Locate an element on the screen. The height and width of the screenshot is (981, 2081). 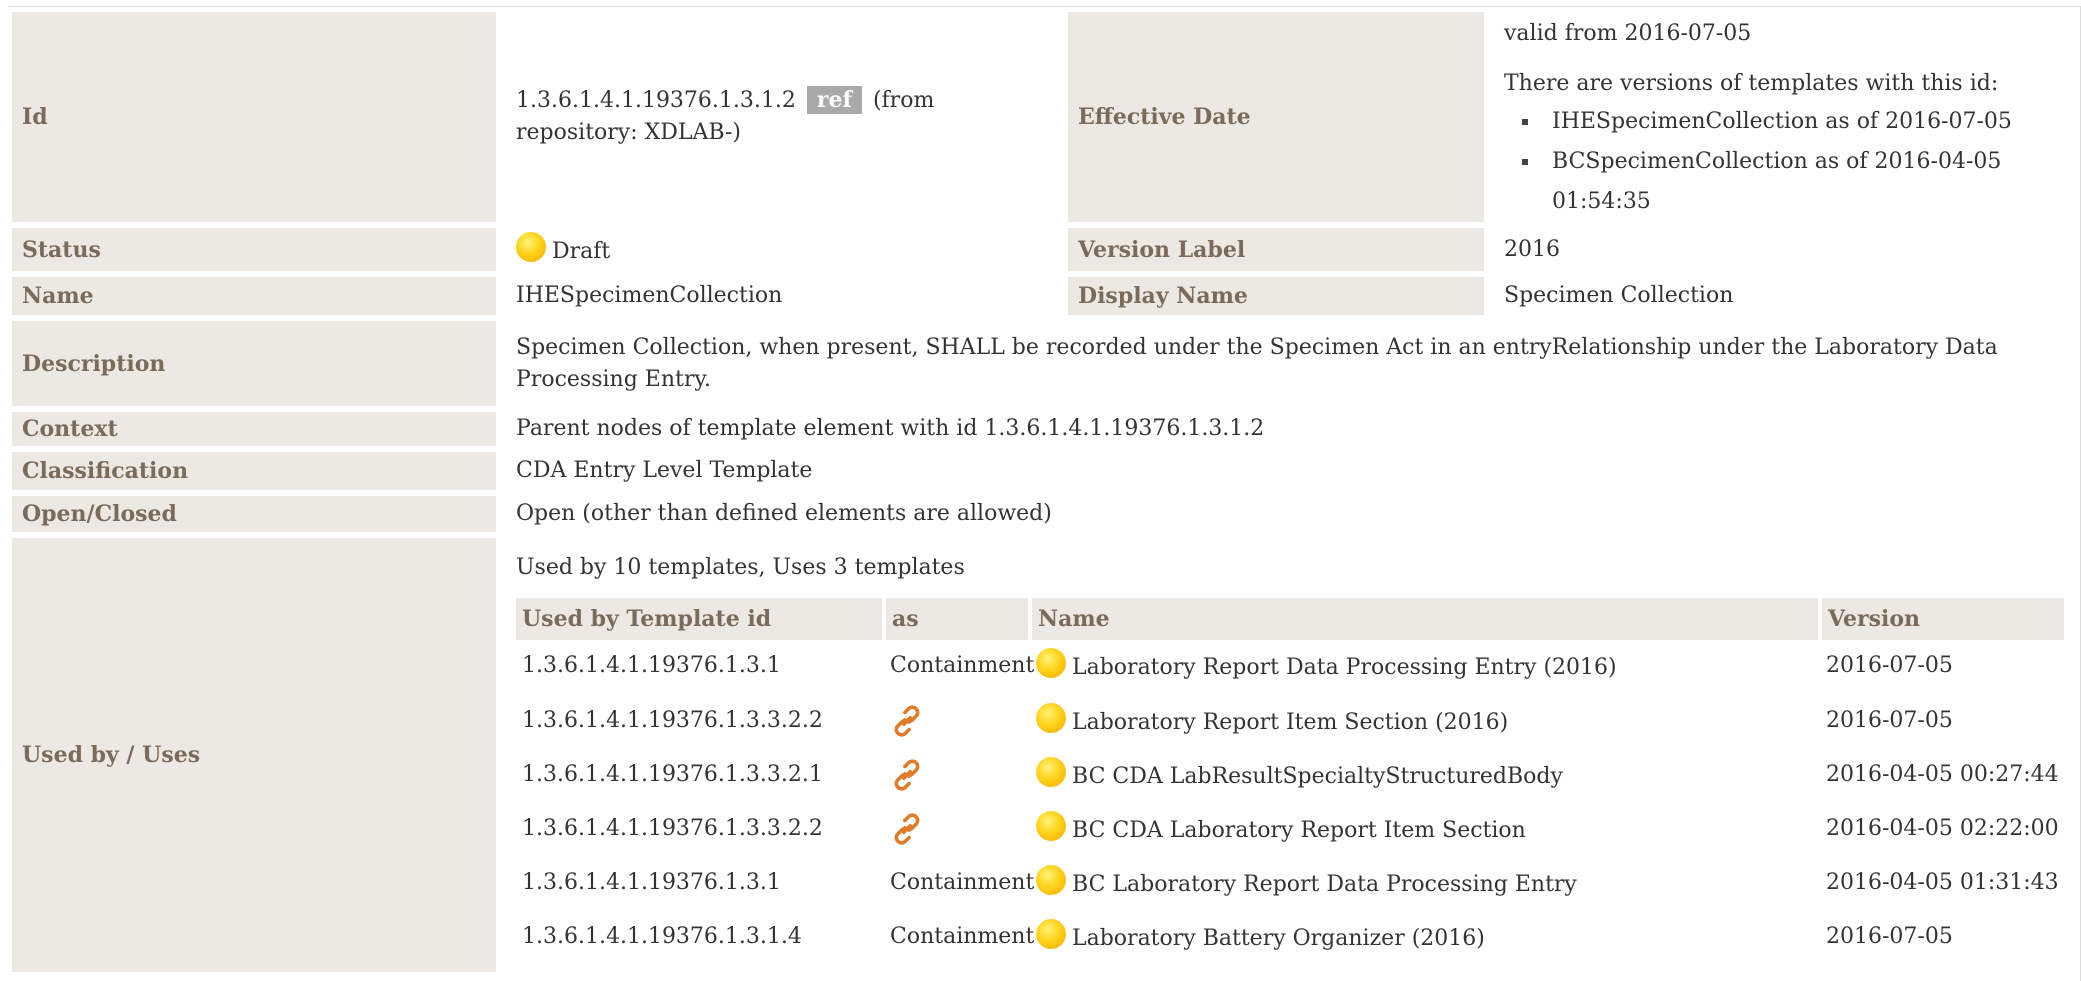
used-by-version: 2016-04-05 00:27:44 is located at coordinates (1943, 776).